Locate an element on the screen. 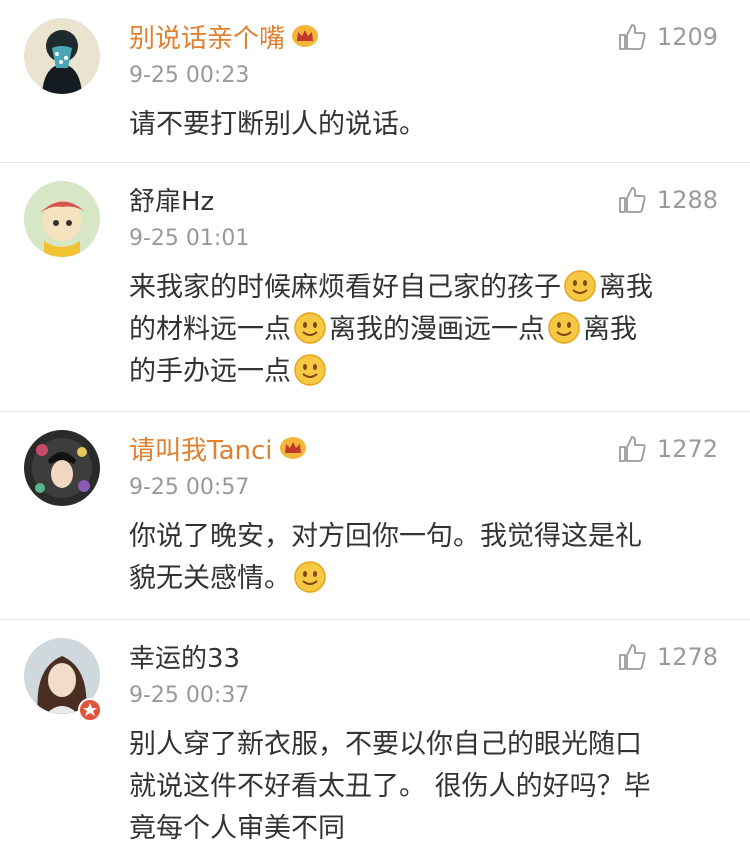  timestamp: 9-25 00:37 is located at coordinates (189, 695).